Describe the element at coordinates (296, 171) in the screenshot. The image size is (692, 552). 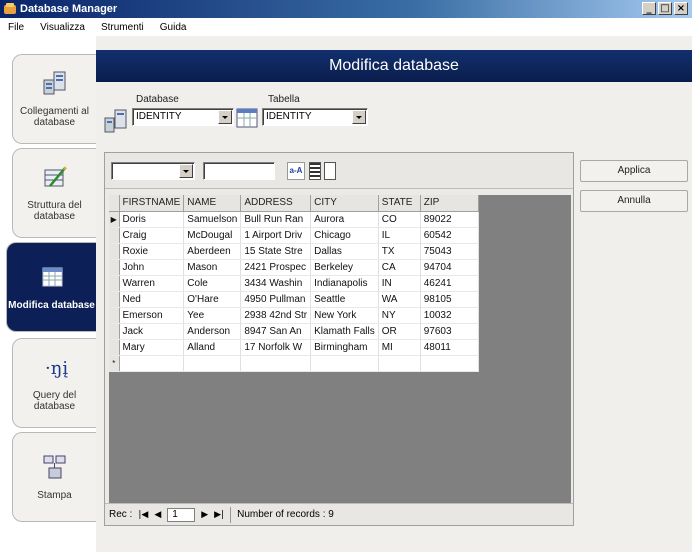
I see `a-z-sort-icon: a-A` at that location.